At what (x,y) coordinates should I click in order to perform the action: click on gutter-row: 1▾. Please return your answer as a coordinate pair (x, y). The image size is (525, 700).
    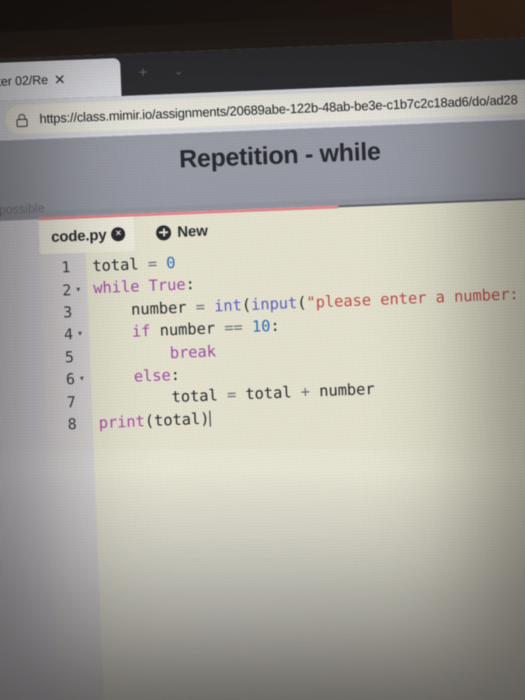
    Looking at the image, I should click on (63, 268).